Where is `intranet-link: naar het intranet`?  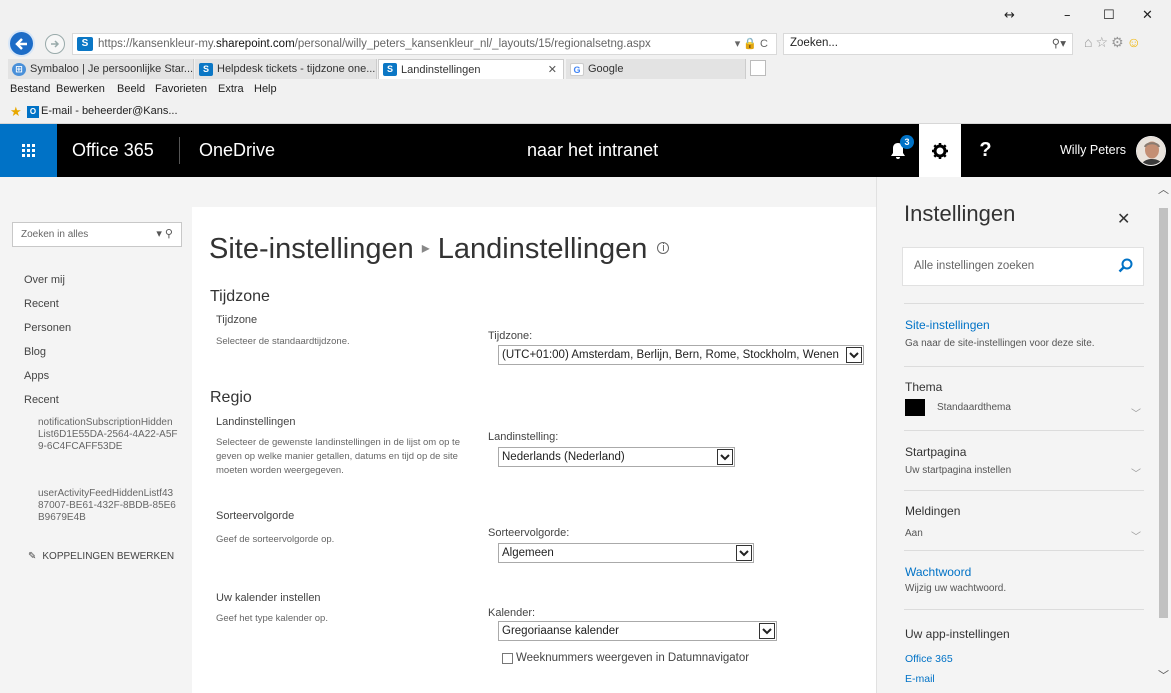
intranet-link: naar het intranet is located at coordinates (592, 150).